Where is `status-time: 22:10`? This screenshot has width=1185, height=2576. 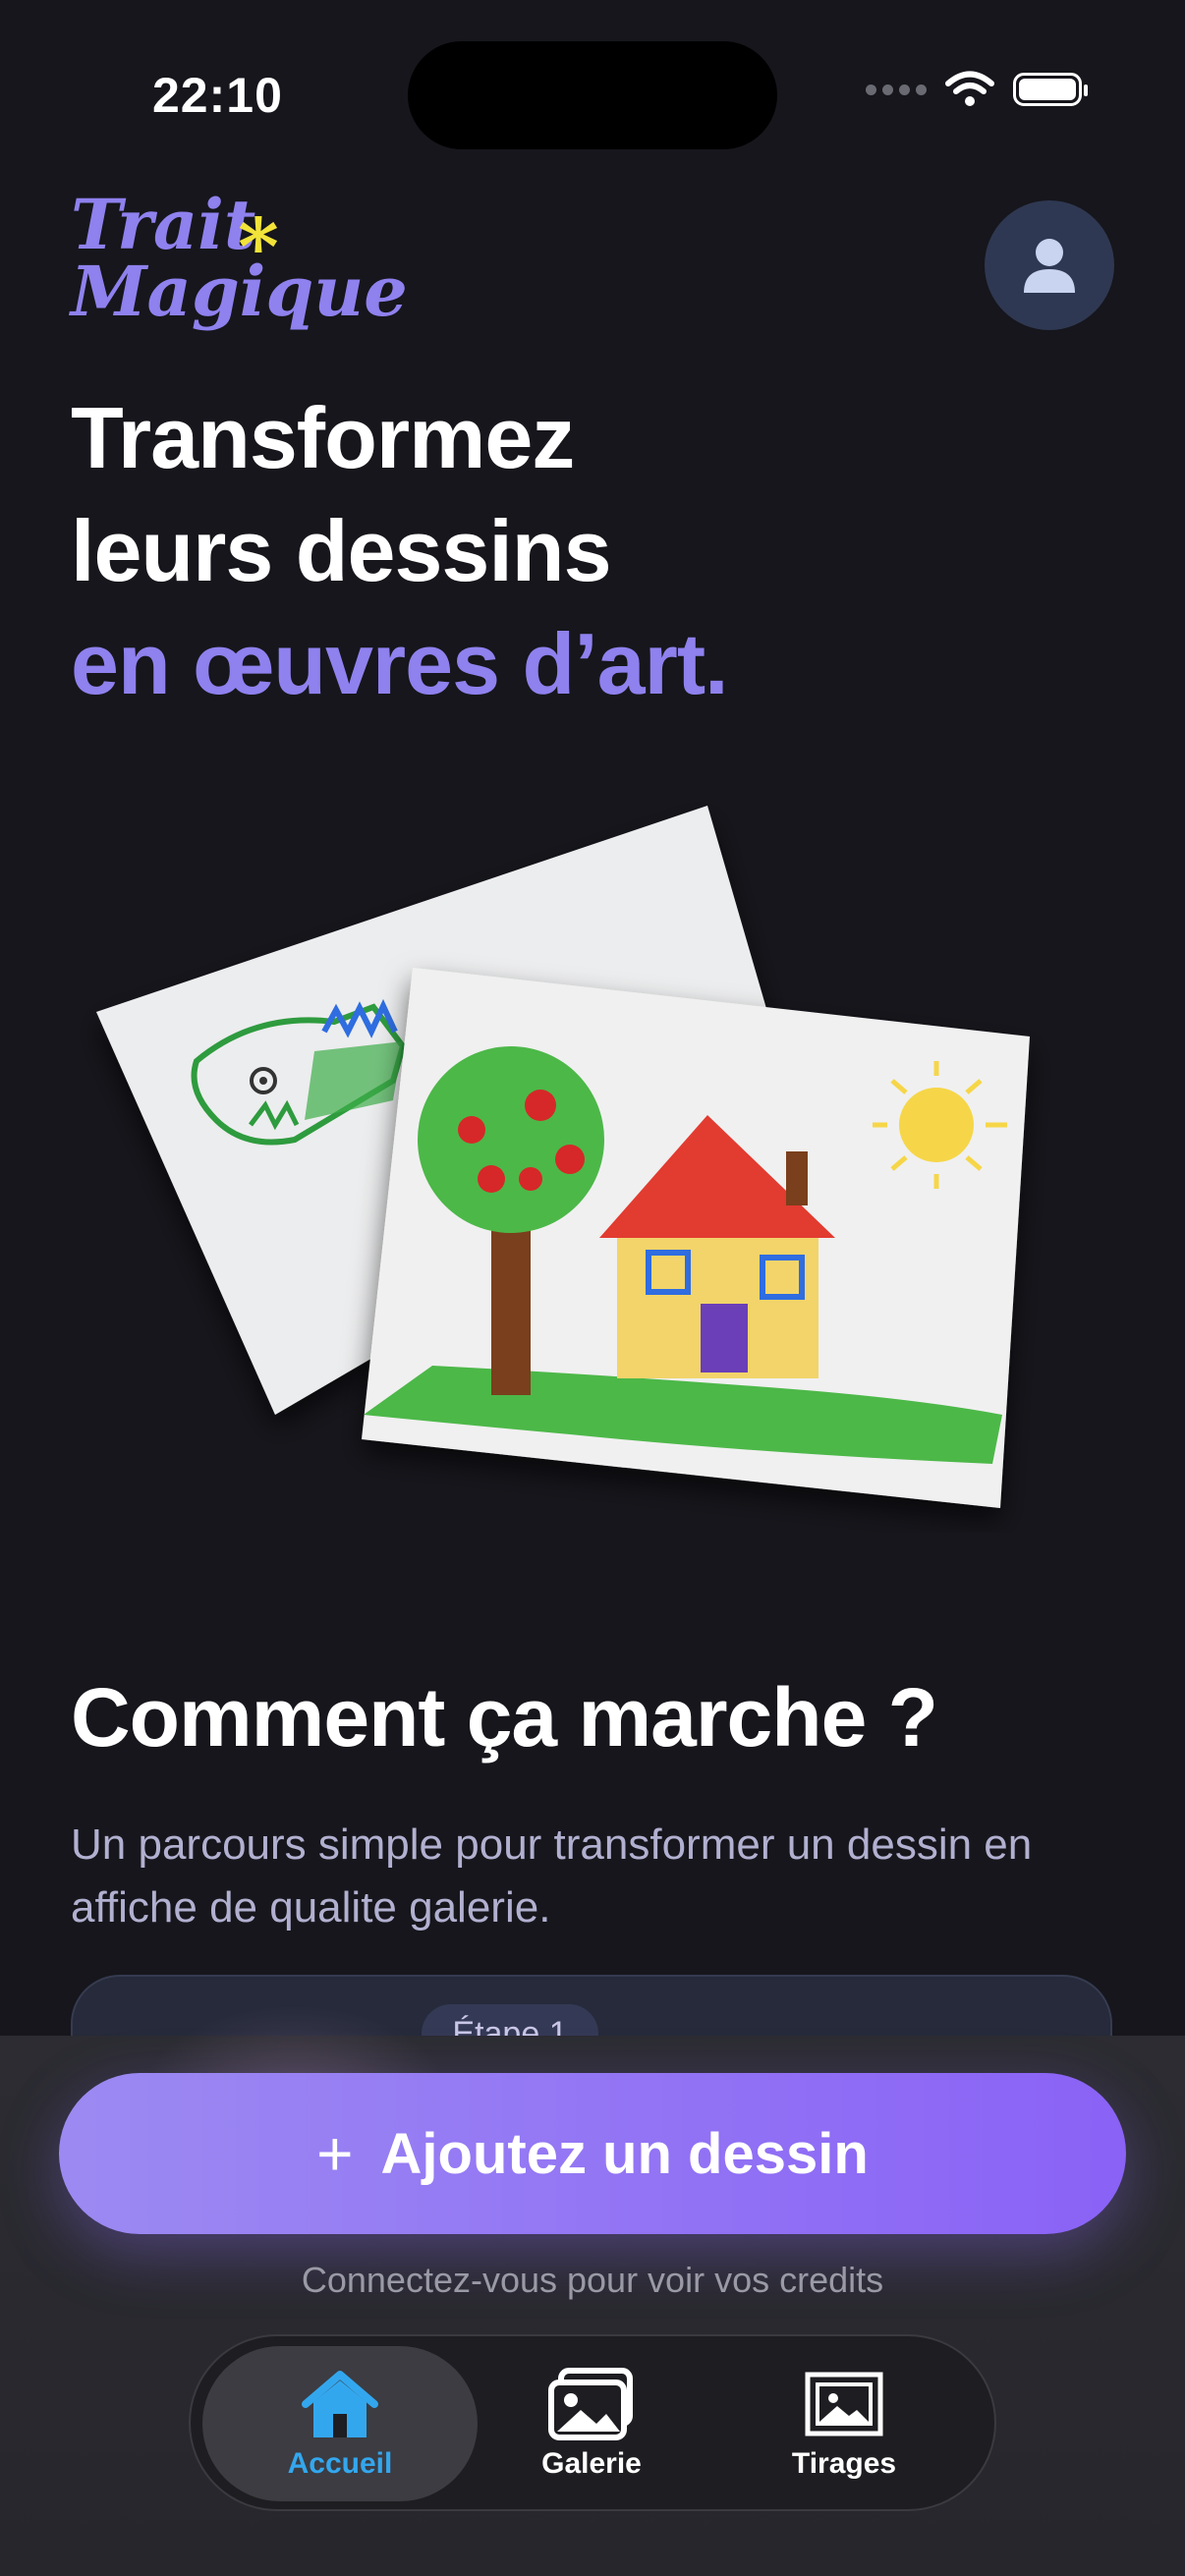
status-time: 22:10 is located at coordinates (217, 95).